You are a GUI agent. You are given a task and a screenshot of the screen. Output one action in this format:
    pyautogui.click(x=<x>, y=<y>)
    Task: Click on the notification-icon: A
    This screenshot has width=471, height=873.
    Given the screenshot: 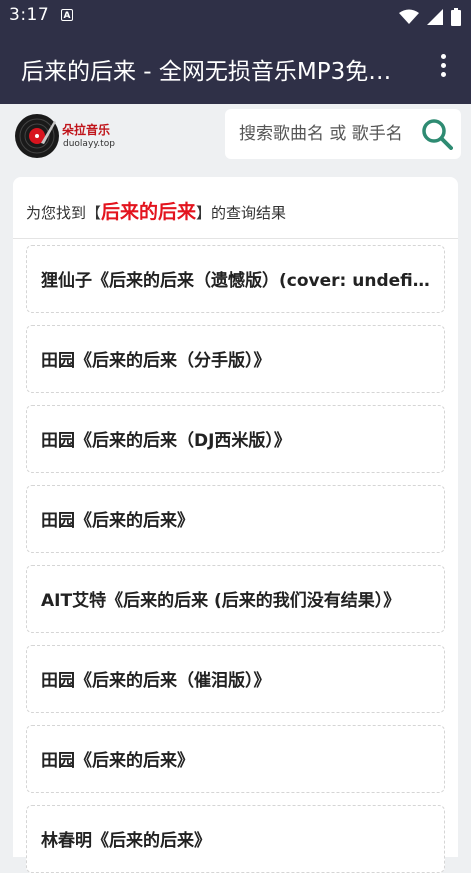 What is the action you would take?
    pyautogui.click(x=67, y=15)
    